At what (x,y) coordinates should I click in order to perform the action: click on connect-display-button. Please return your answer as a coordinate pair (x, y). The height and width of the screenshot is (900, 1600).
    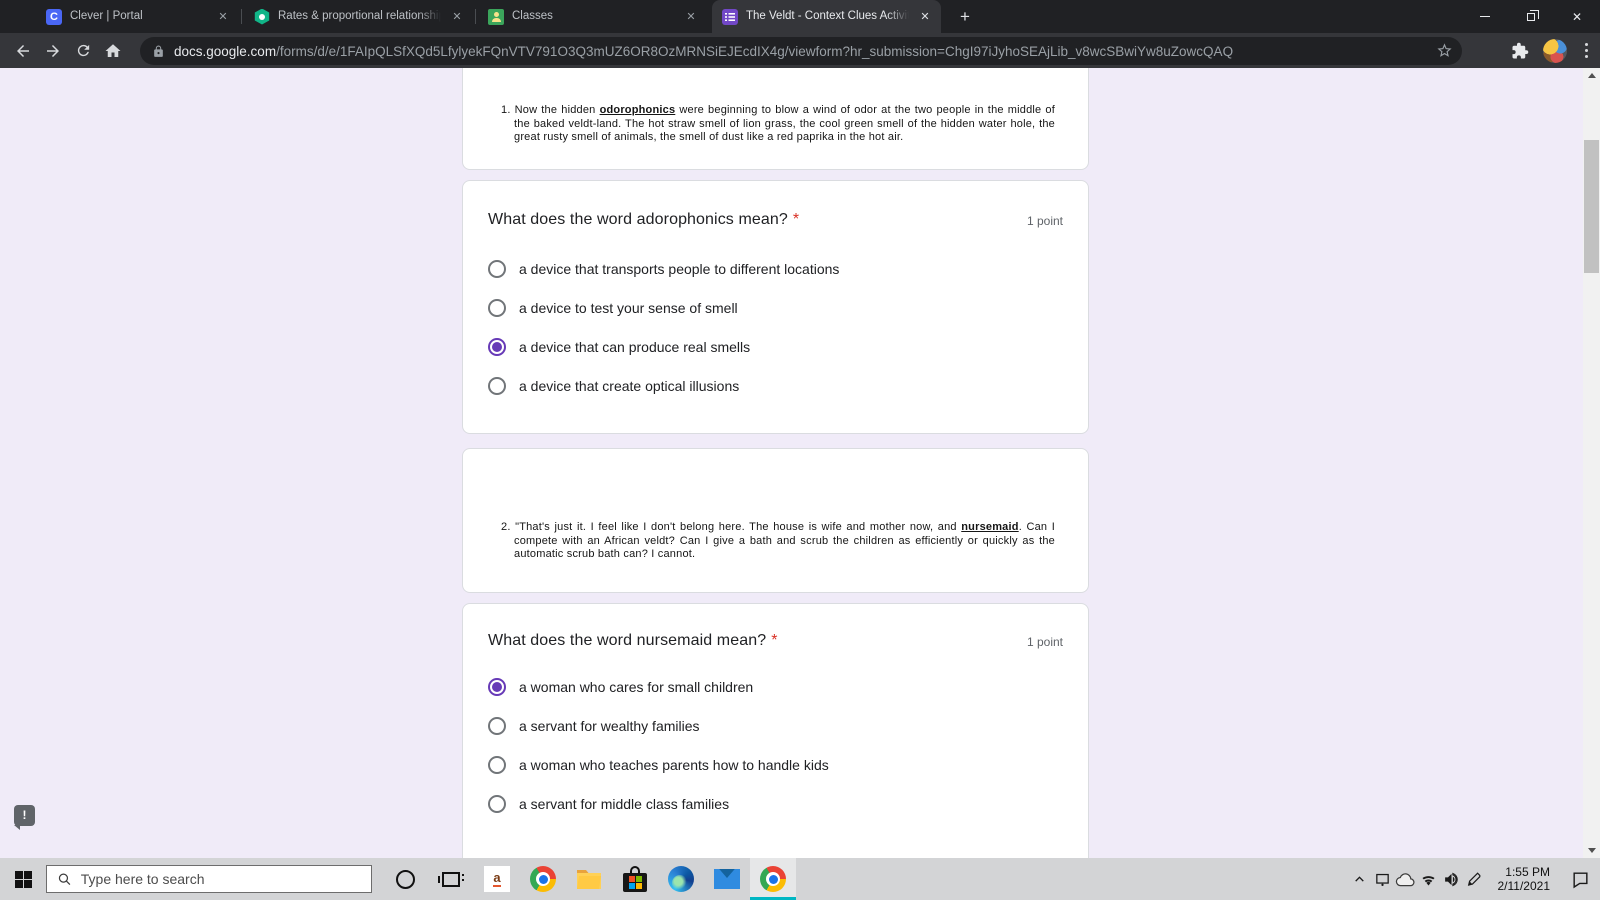
    Looking at the image, I should click on (1382, 879).